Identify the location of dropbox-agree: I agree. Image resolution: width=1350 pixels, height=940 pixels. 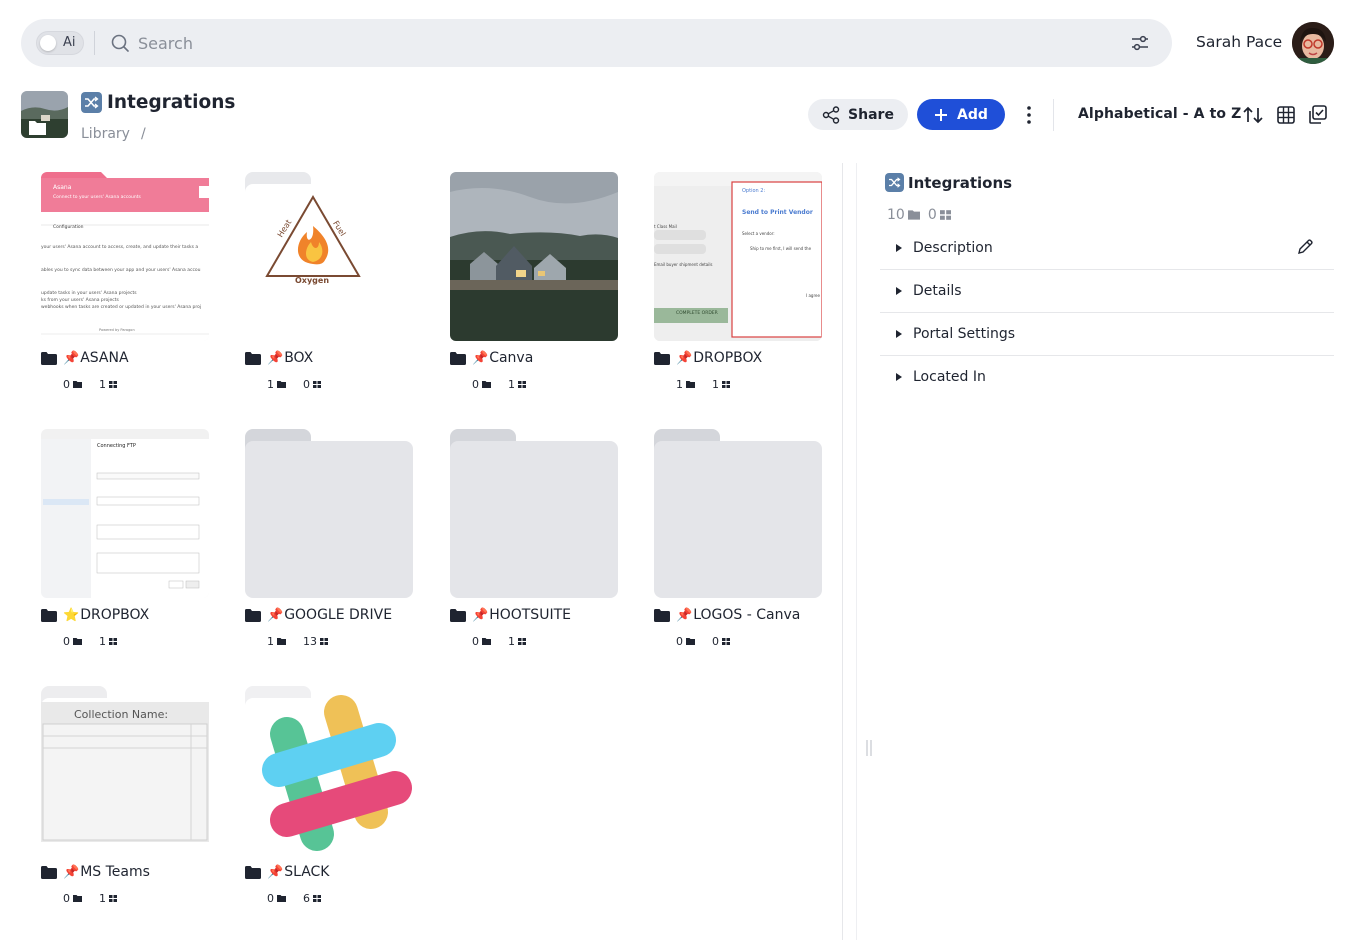
(813, 295).